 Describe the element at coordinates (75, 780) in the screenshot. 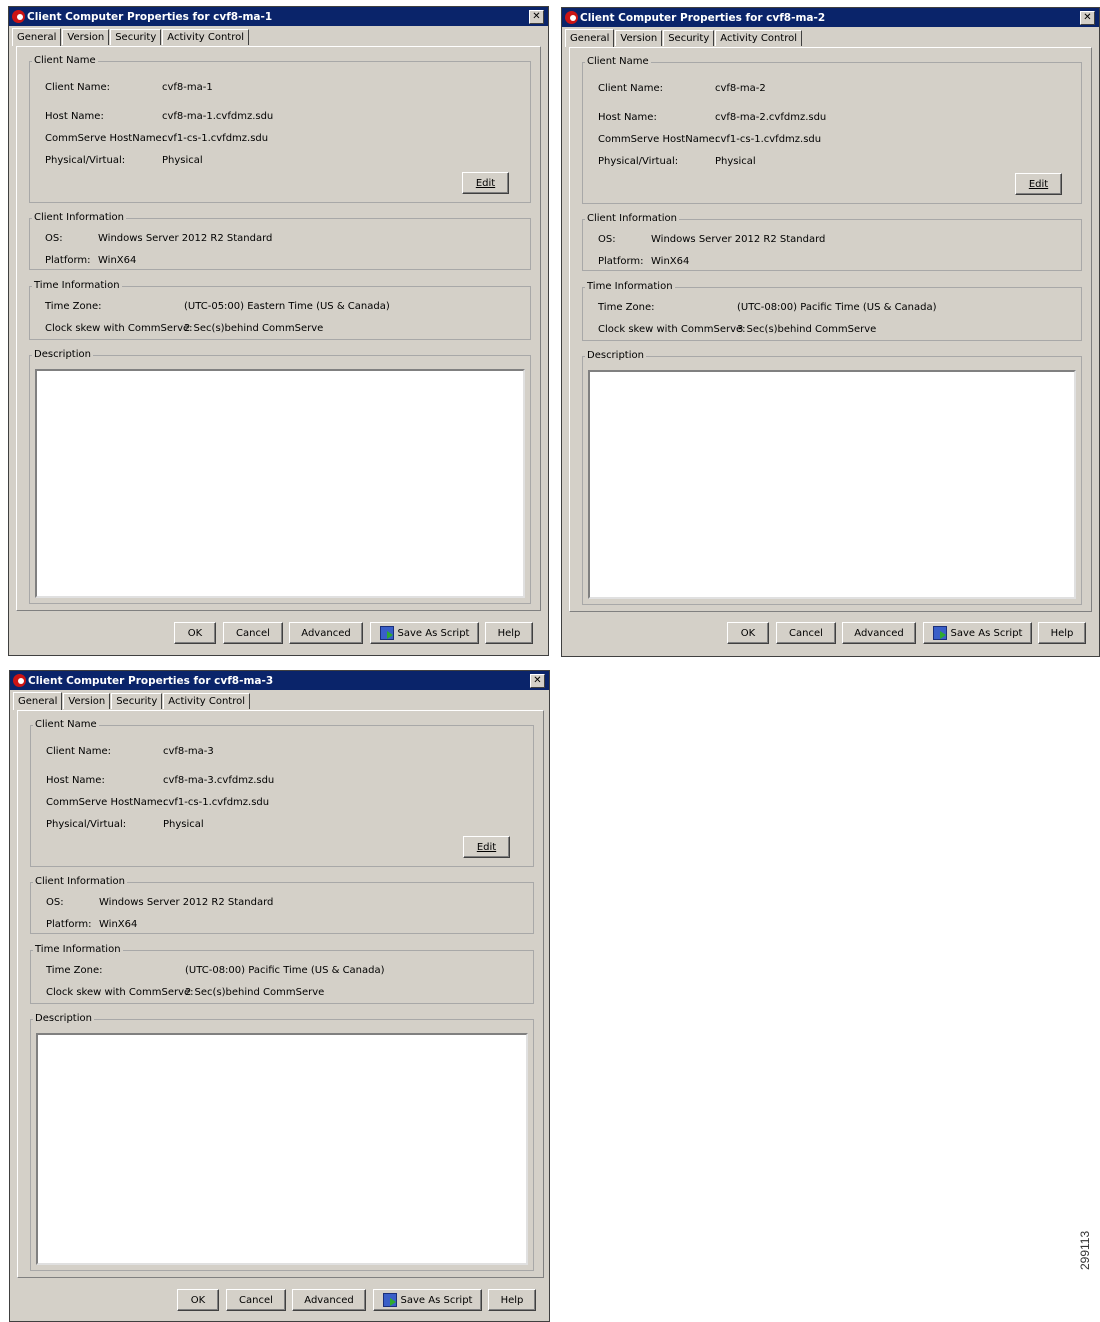

I see `host-name-label: Host Name:` at that location.